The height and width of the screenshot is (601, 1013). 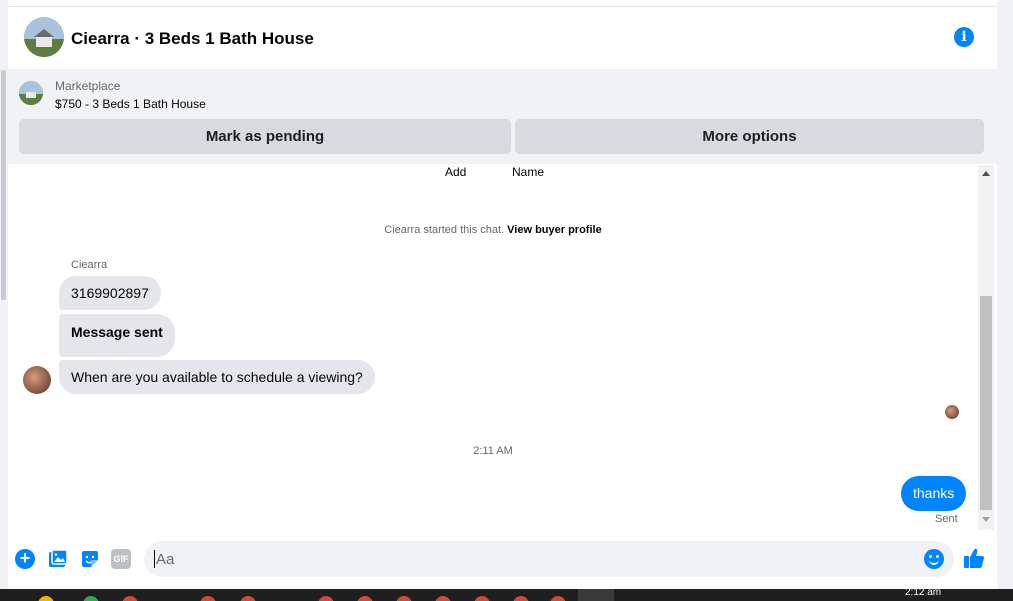 What do you see at coordinates (506, 595) in the screenshot?
I see `os-taskbar: 2:12 am` at bounding box center [506, 595].